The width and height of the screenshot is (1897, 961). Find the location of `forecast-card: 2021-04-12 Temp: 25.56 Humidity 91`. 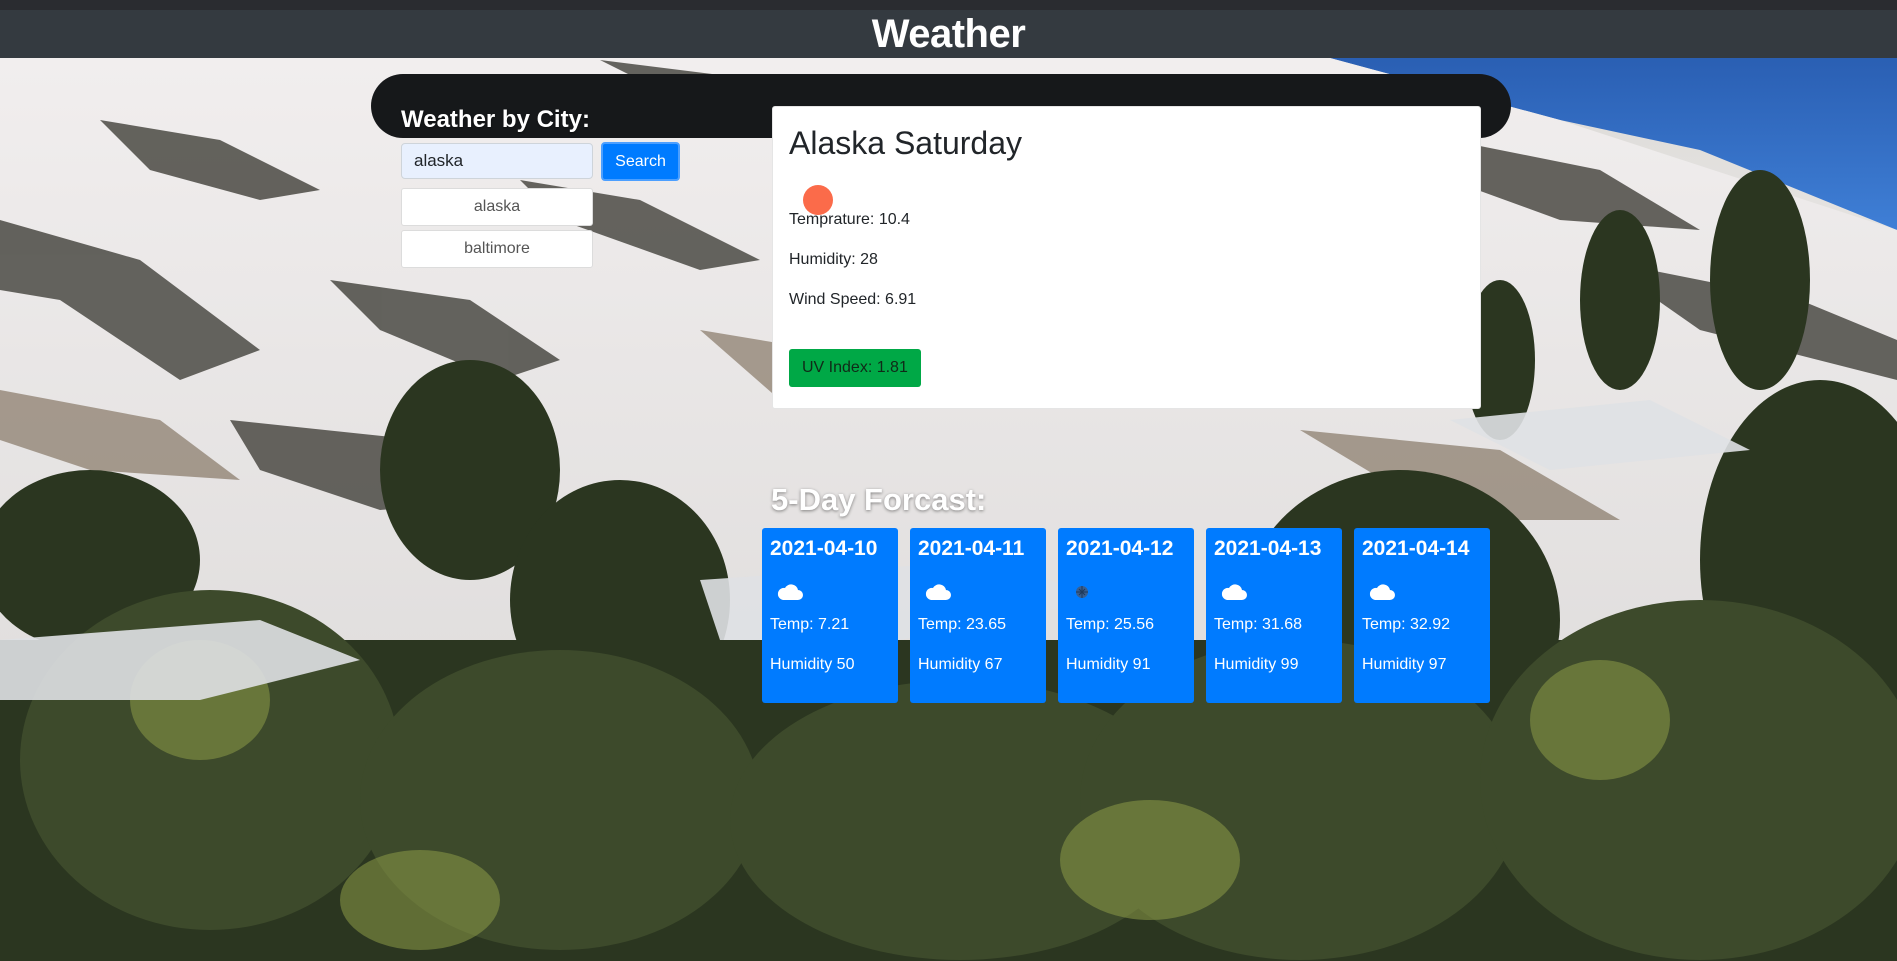

forecast-card: 2021-04-12 Temp: 25.56 Humidity 91 is located at coordinates (1126, 615).